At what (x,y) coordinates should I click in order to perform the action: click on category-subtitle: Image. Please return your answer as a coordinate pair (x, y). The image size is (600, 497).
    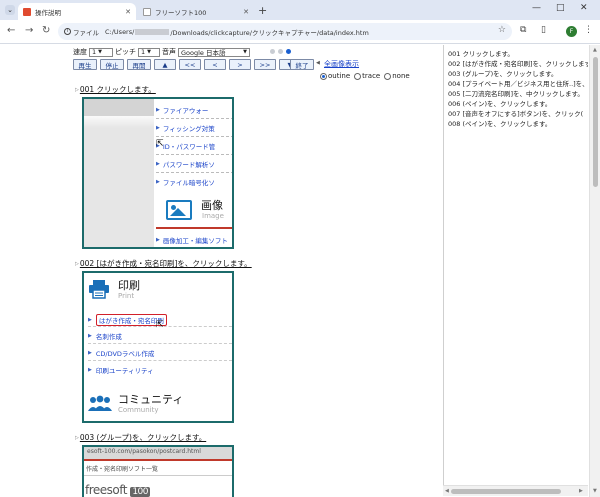
    Looking at the image, I should click on (213, 216).